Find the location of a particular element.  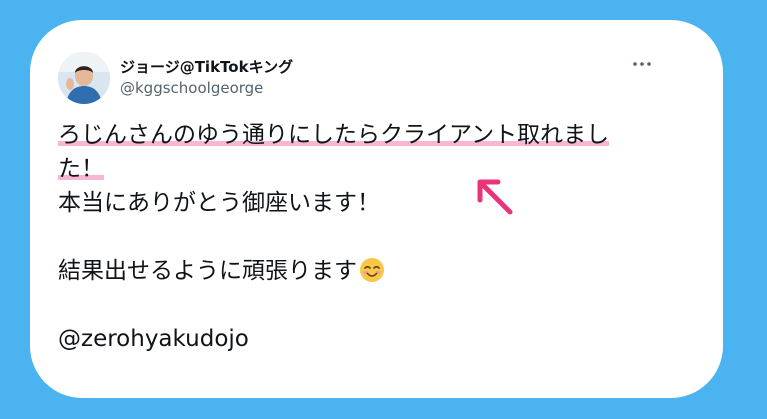

tweet-header: ジョージ@TikTokキング @kggschoolgeorge is located at coordinates (358, 79).